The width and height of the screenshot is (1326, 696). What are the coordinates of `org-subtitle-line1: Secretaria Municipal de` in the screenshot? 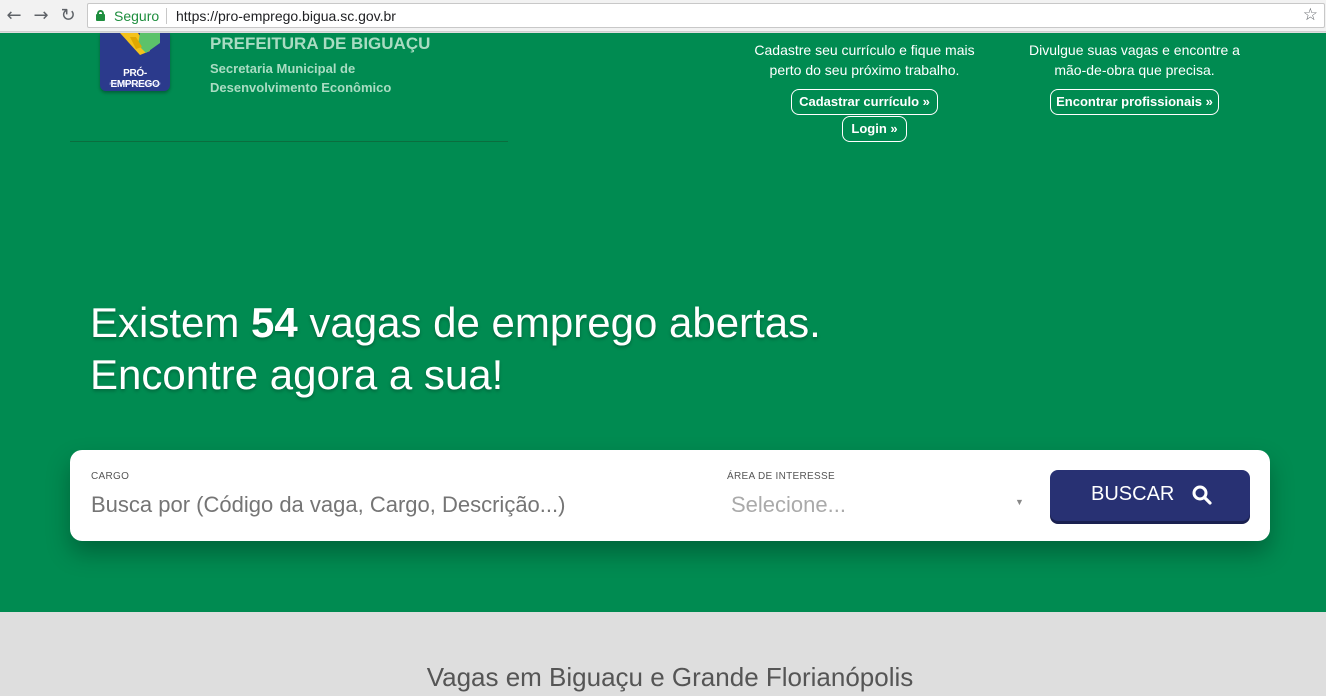 It's located at (283, 68).